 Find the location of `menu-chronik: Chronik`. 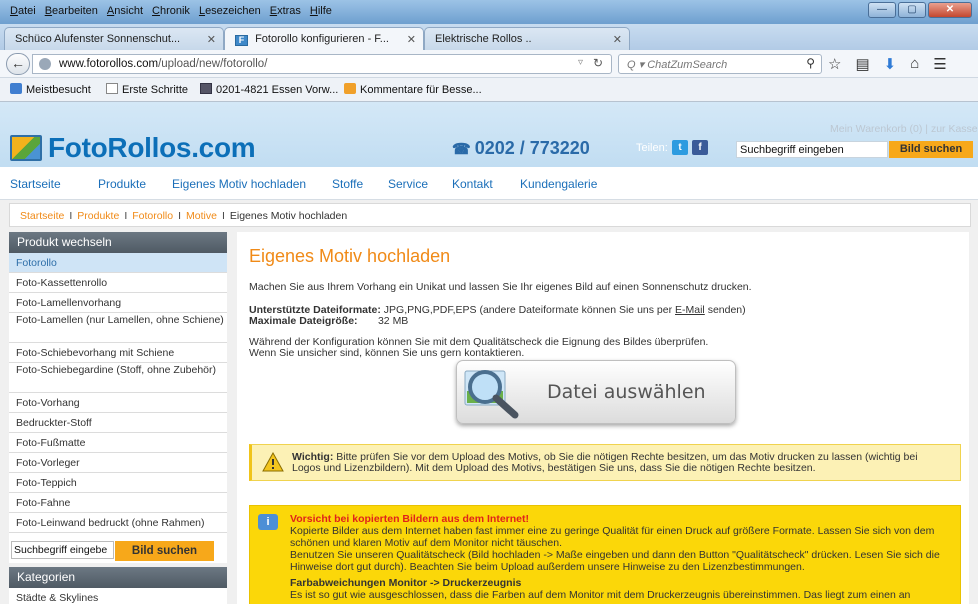

menu-chronik: Chronik is located at coordinates (171, 11).